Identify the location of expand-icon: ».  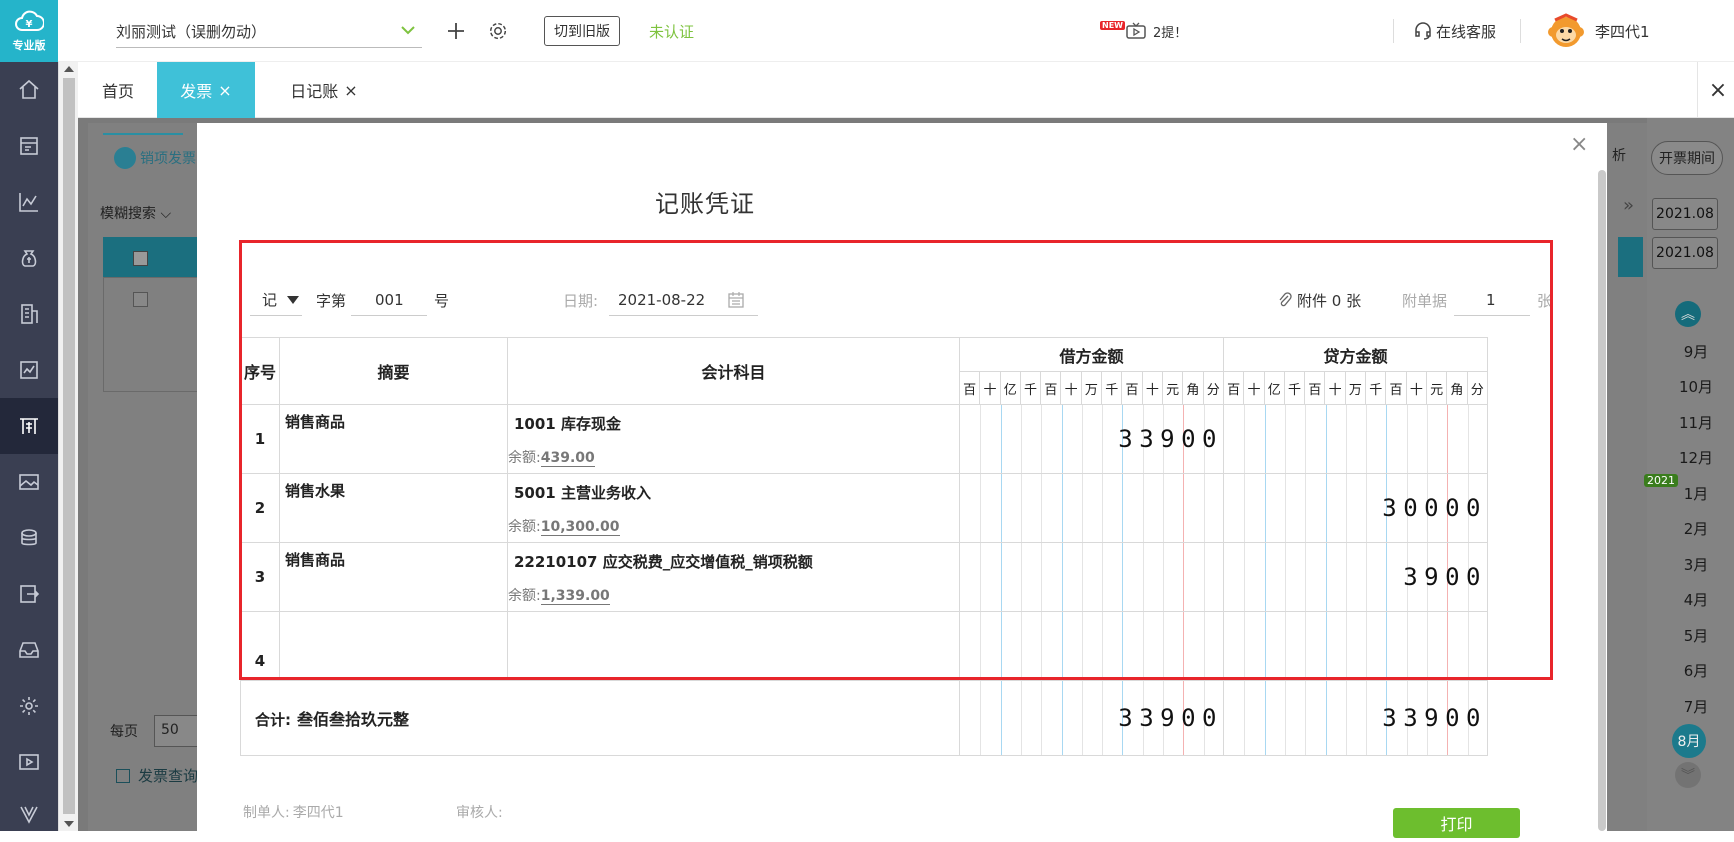
(1628, 205).